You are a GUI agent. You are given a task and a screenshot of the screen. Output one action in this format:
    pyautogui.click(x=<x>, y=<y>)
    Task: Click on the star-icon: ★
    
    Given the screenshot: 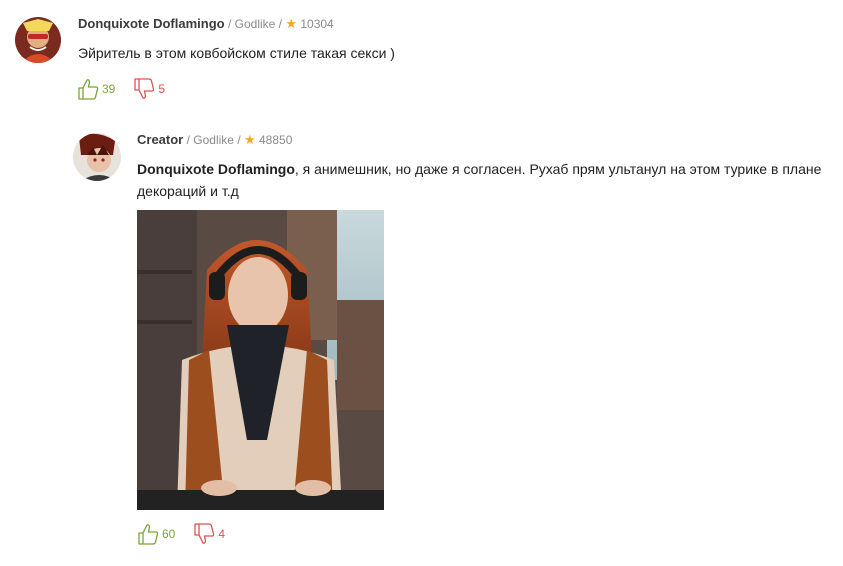 What is the action you would take?
    pyautogui.click(x=250, y=139)
    